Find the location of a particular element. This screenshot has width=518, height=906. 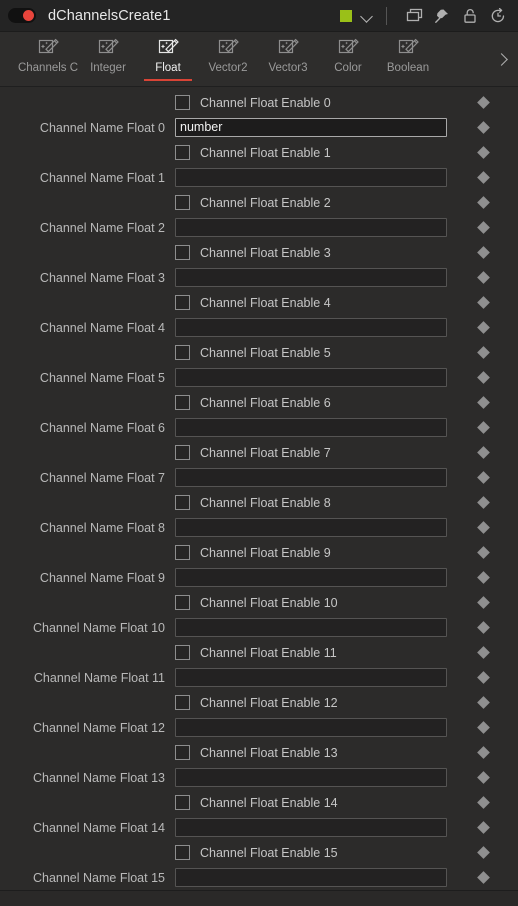

property-row: Channel Float Enable 9 is located at coordinates (259, 552).